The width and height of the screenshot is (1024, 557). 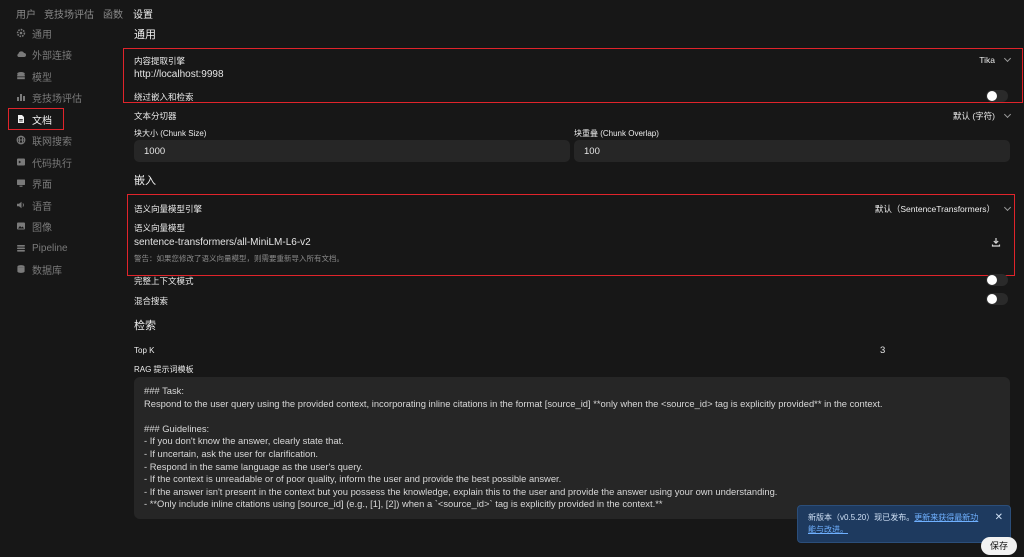 What do you see at coordinates (160, 61) in the screenshot?
I see `content-engine-label: 内容提取引擎` at bounding box center [160, 61].